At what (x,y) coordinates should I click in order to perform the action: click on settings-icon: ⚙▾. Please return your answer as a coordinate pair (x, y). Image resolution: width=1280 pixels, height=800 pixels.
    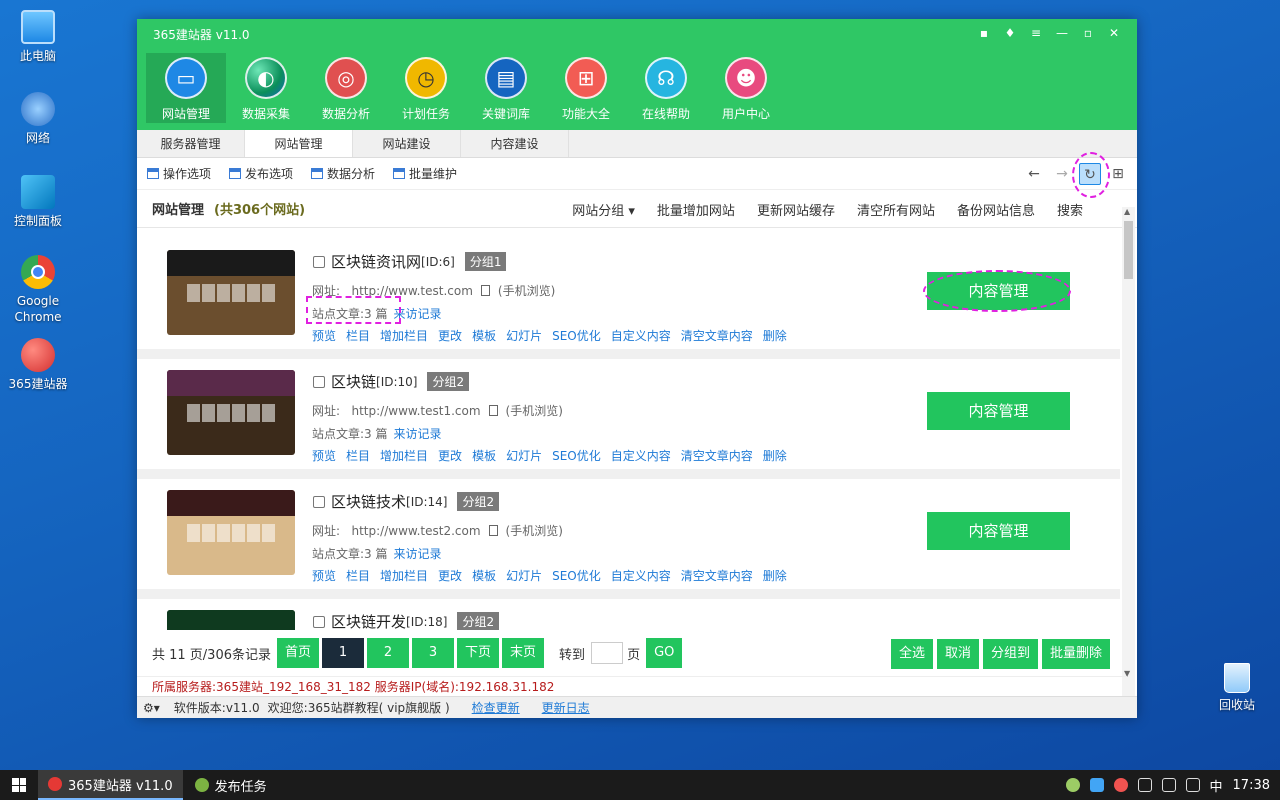
    Looking at the image, I should click on (151, 708).